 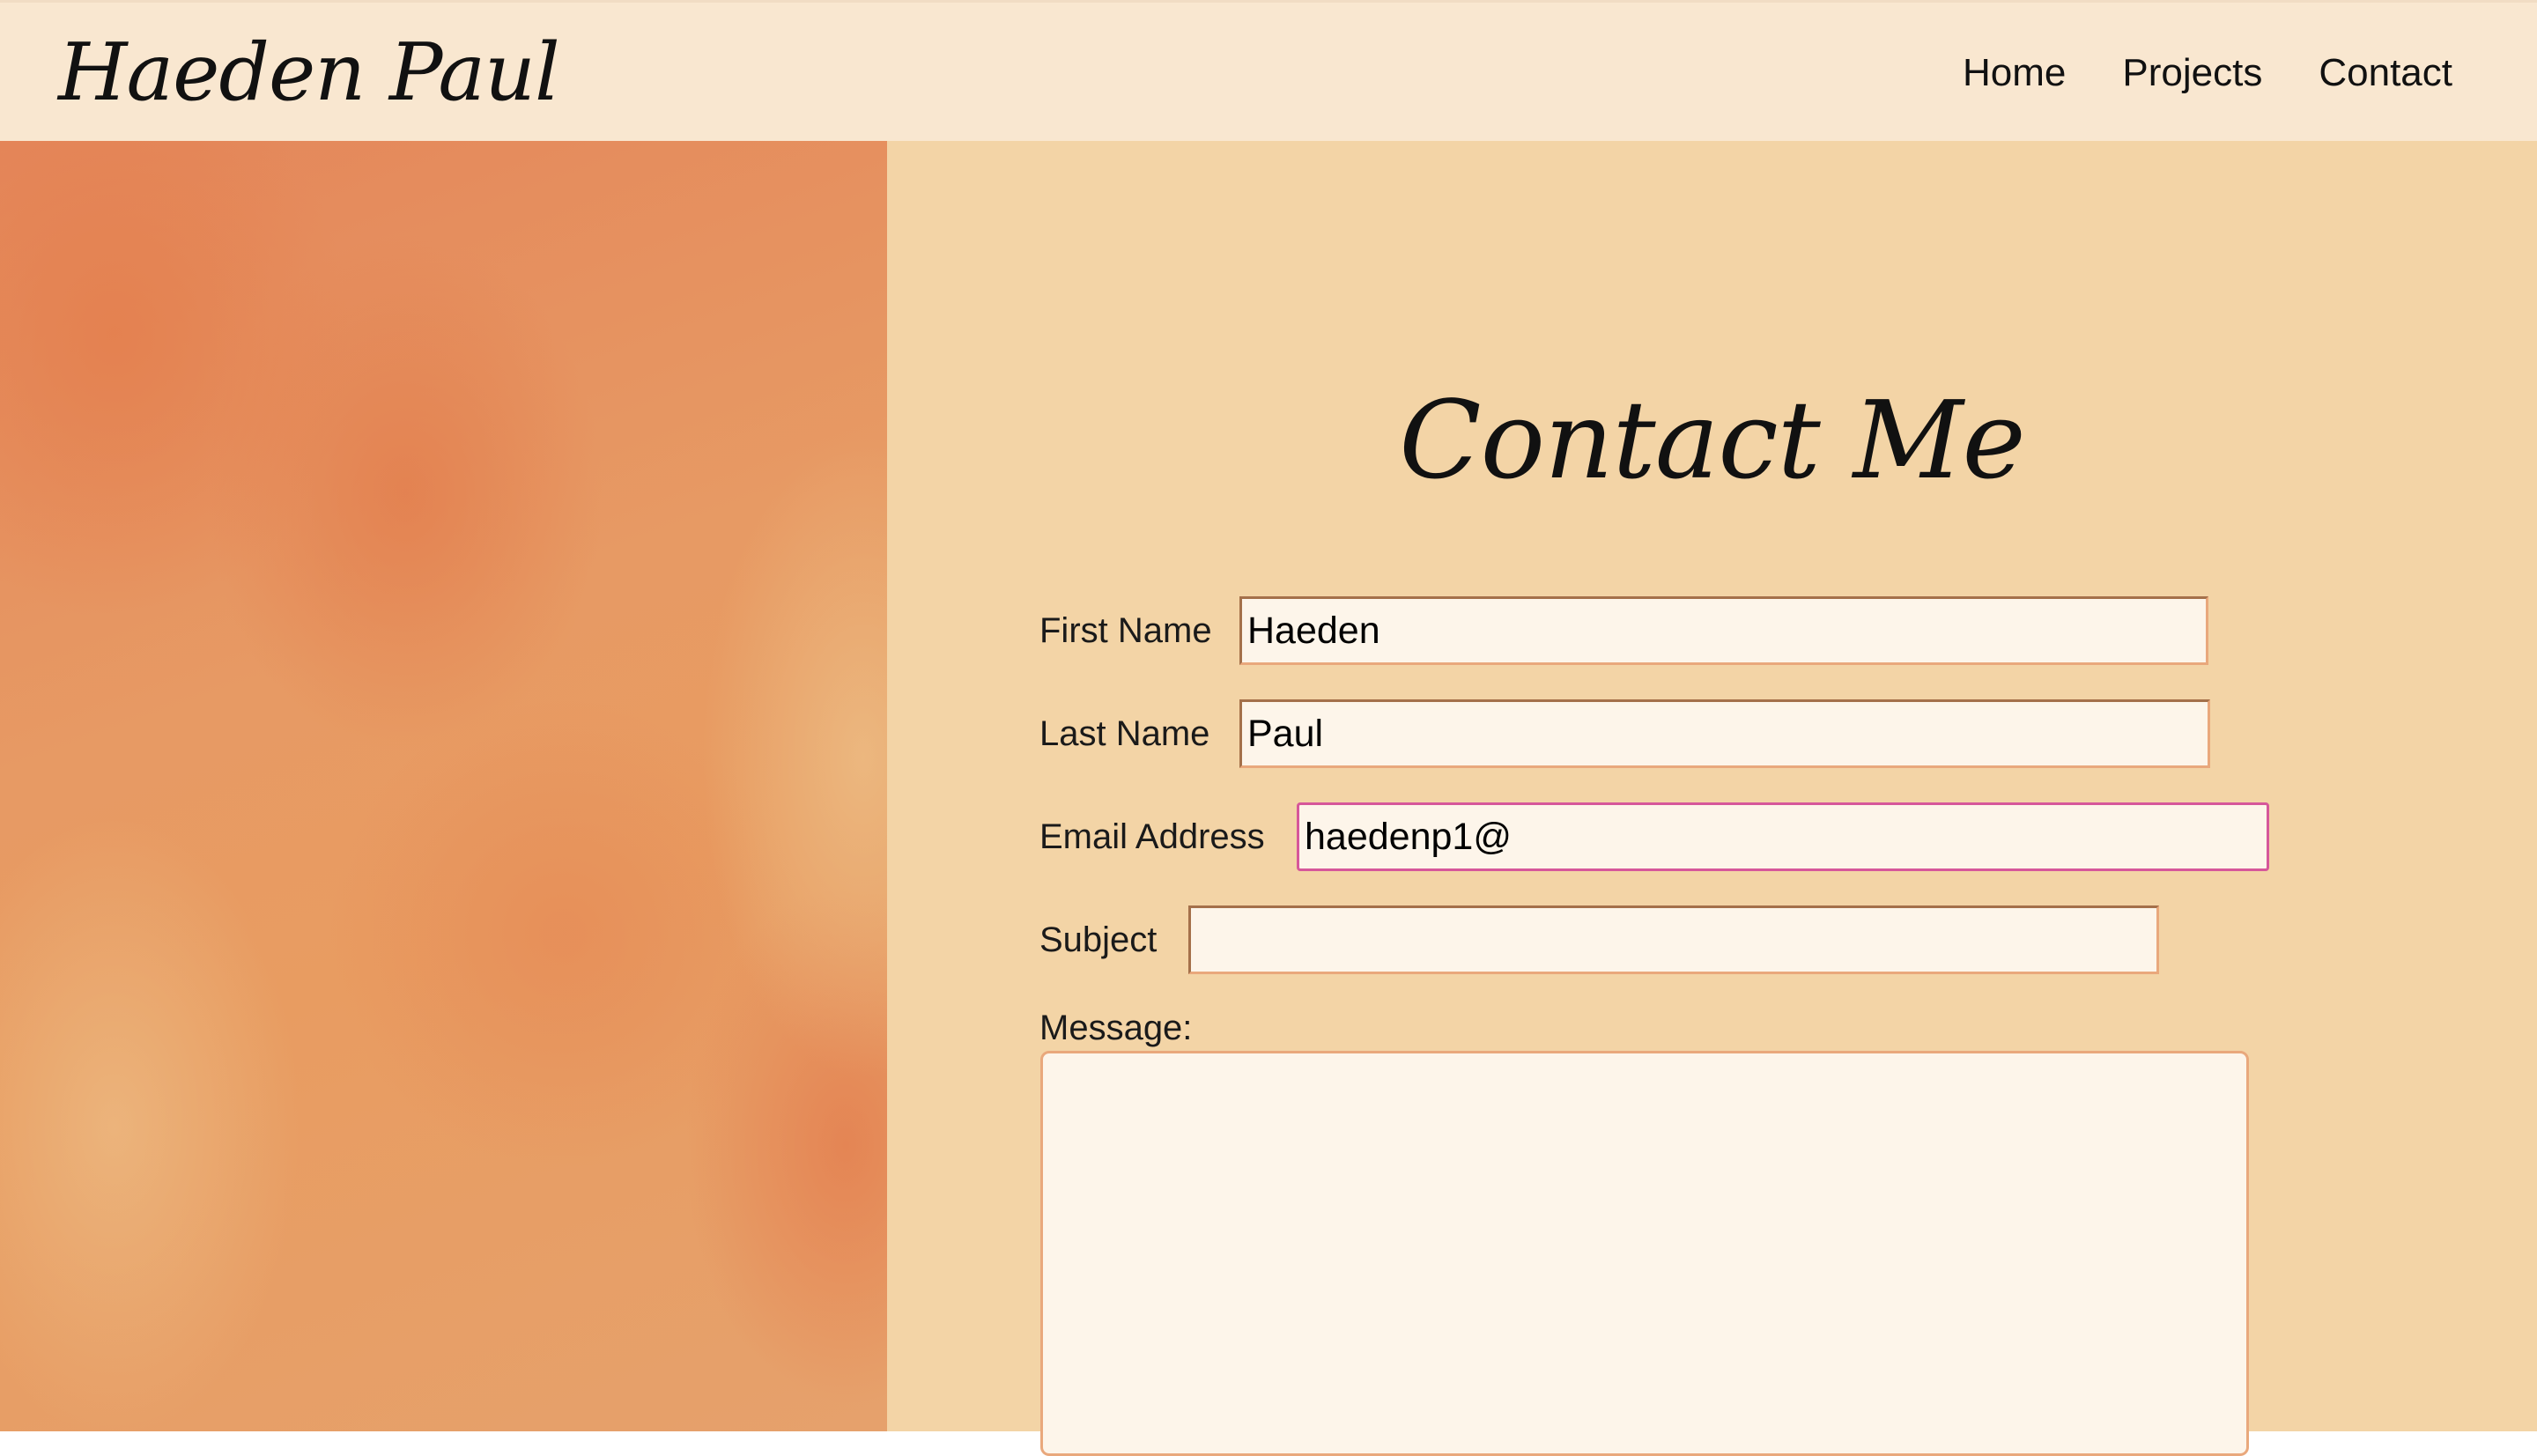 I want to click on site-logo: Haeden Paul, so click(x=309, y=73).